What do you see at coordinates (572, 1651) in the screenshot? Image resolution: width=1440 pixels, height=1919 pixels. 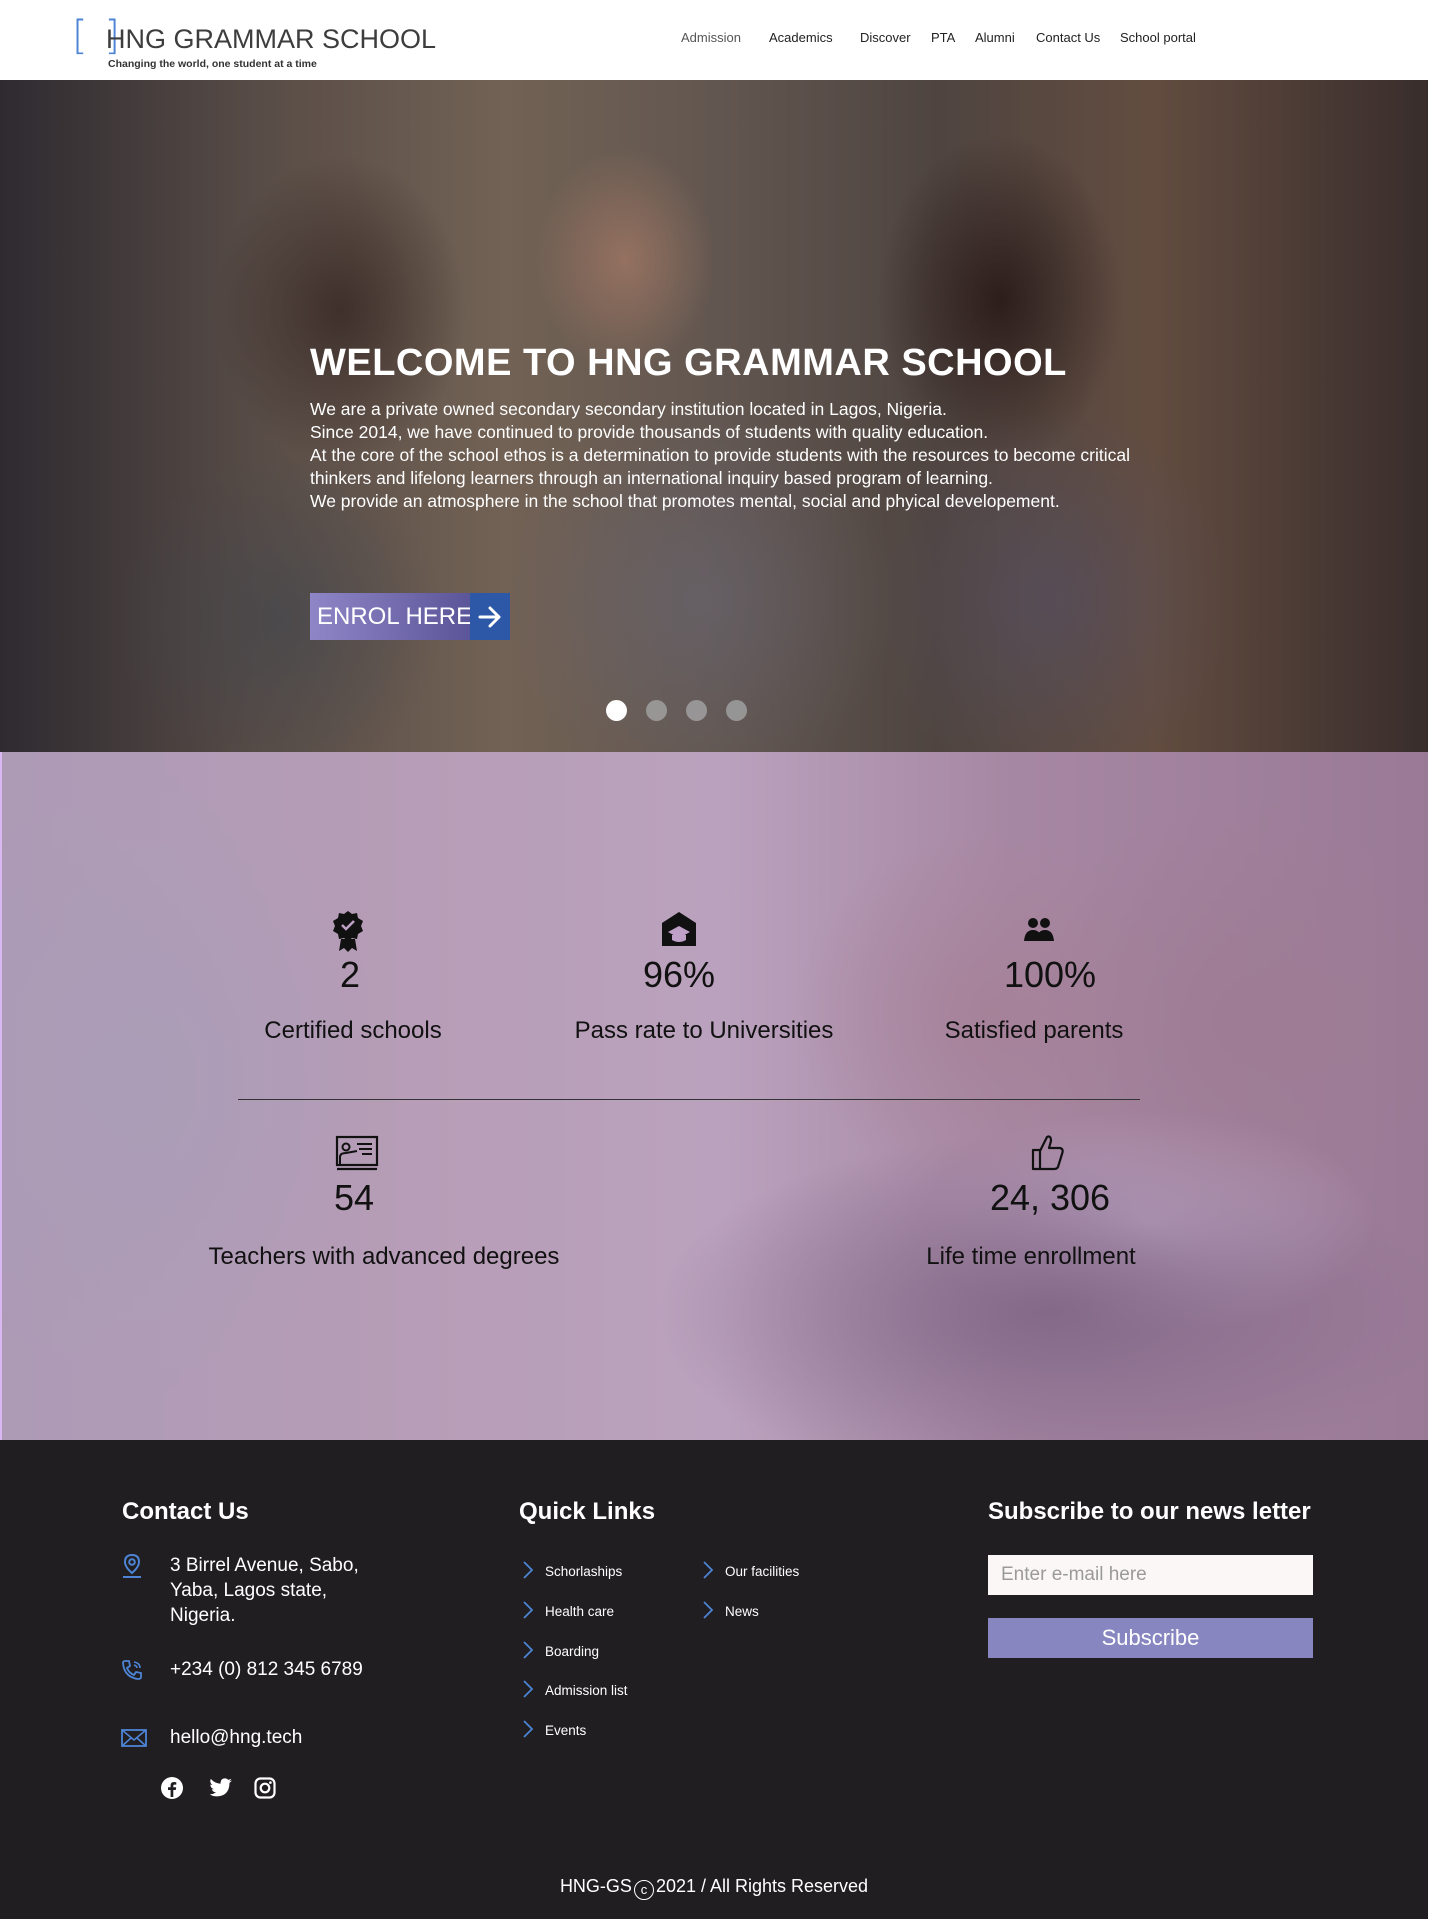 I see `quick-link-label: Boarding` at bounding box center [572, 1651].